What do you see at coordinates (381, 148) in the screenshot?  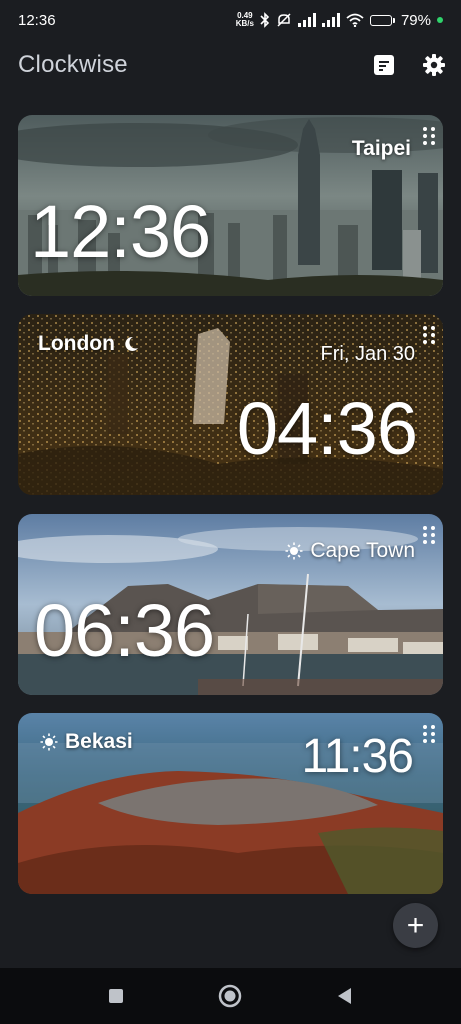 I see `city-name: Taipei` at bounding box center [381, 148].